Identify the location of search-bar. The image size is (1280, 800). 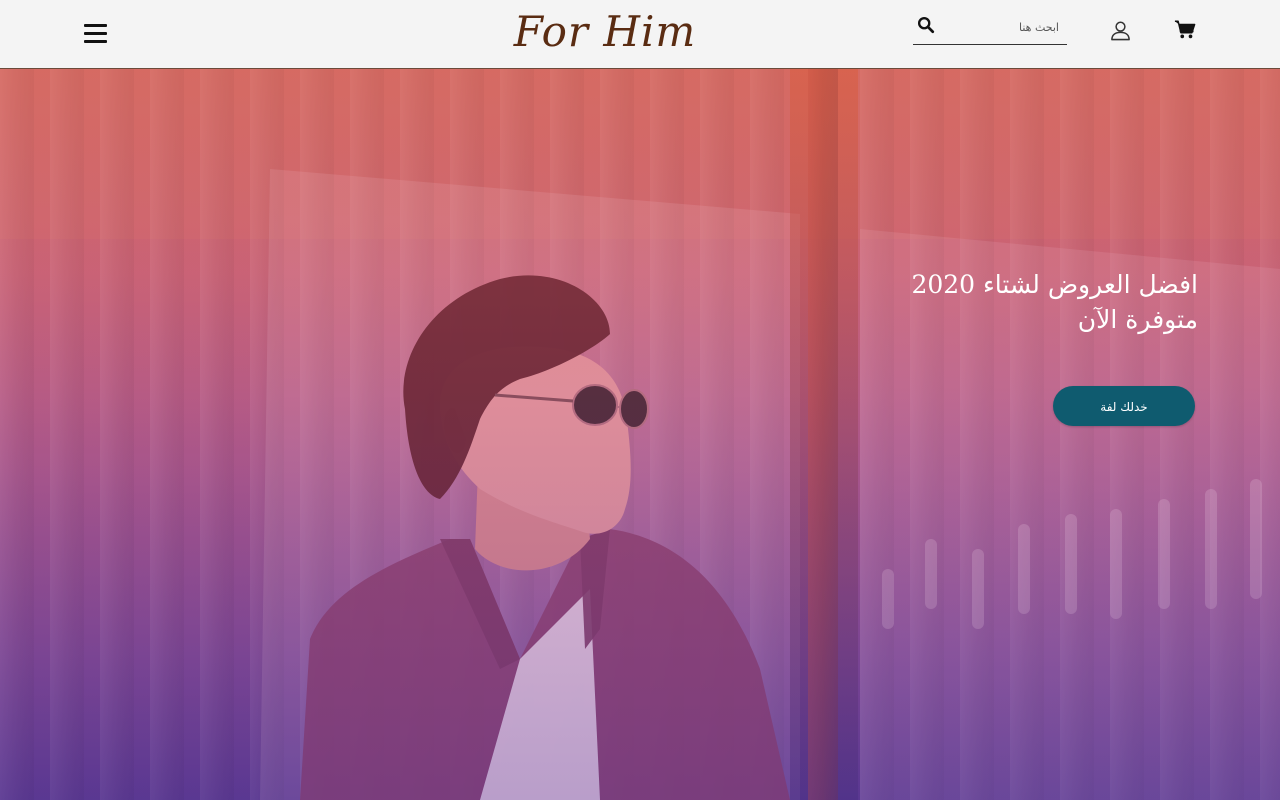
(990, 28).